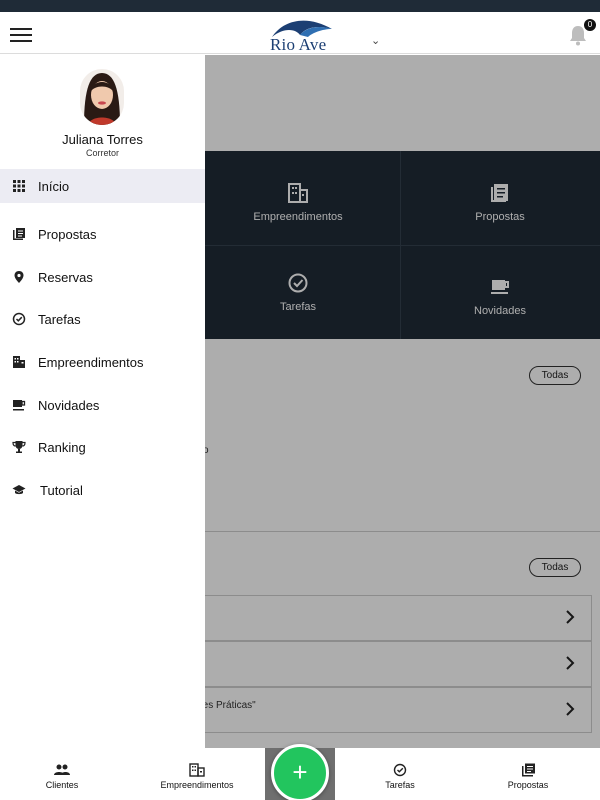 Image resolution: width=600 pixels, height=800 pixels. I want to click on graduation-cap-icon, so click(19, 490).